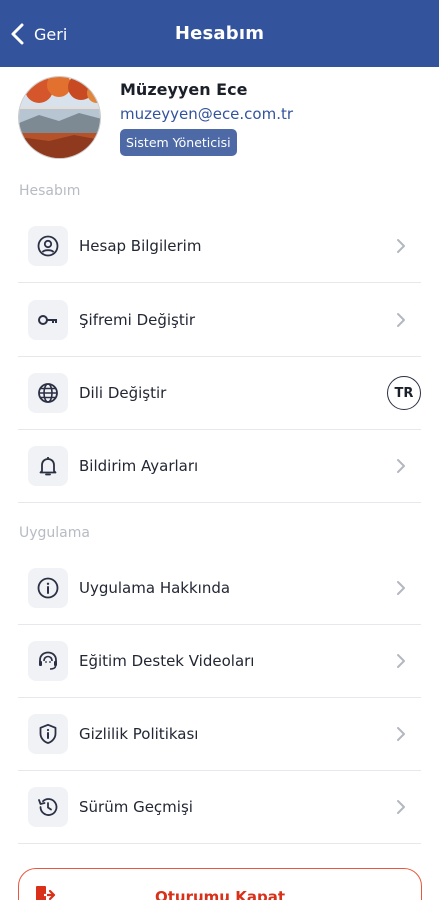  Describe the element at coordinates (48, 807) in the screenshot. I see `history-icon` at that location.